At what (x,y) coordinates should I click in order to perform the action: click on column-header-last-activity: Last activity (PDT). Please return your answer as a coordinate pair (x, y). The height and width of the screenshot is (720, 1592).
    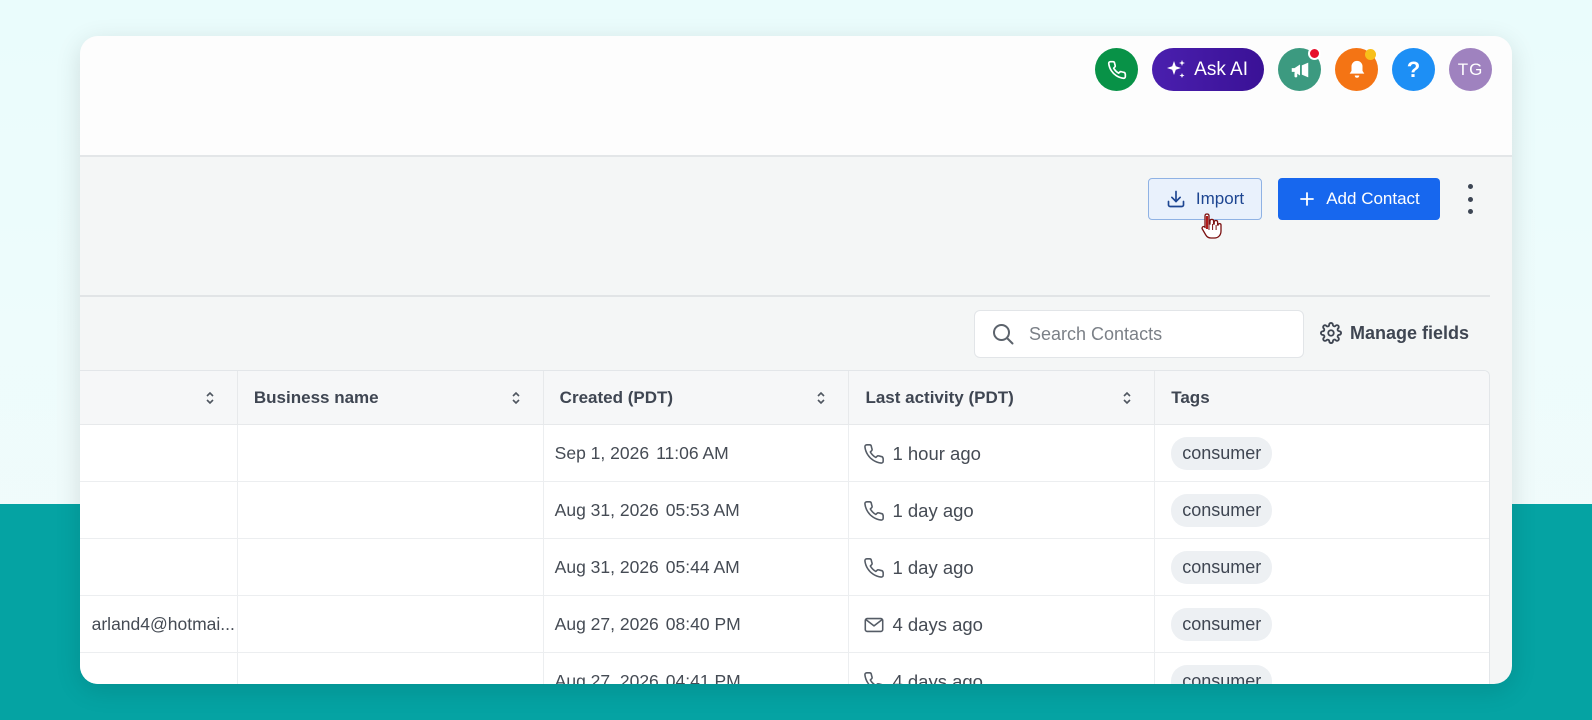
    Looking at the image, I should click on (1002, 398).